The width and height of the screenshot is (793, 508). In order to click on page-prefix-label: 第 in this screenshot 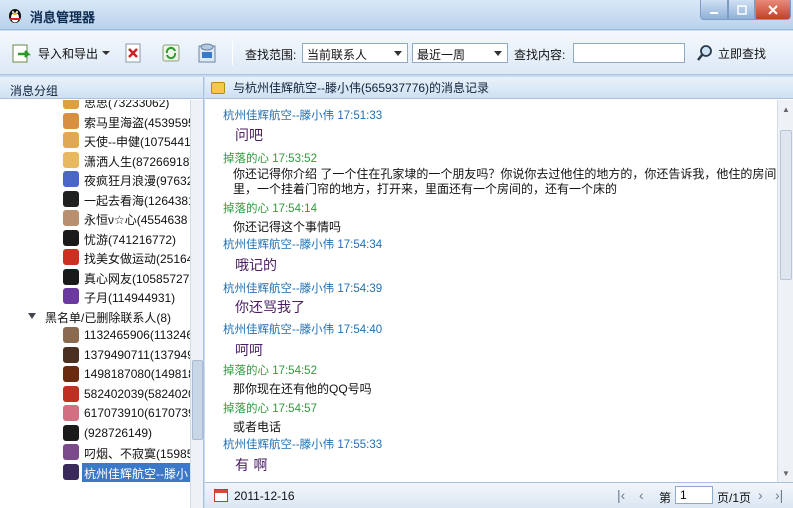, I will do `click(665, 498)`.